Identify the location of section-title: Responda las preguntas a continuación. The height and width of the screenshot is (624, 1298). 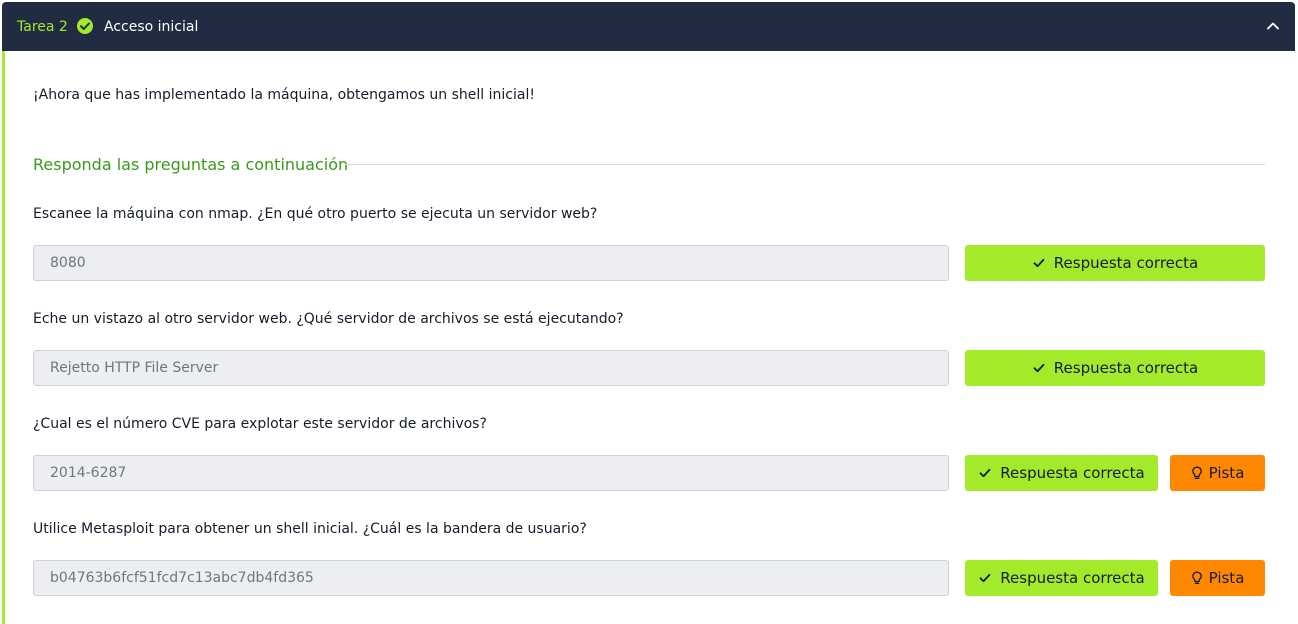
(191, 164).